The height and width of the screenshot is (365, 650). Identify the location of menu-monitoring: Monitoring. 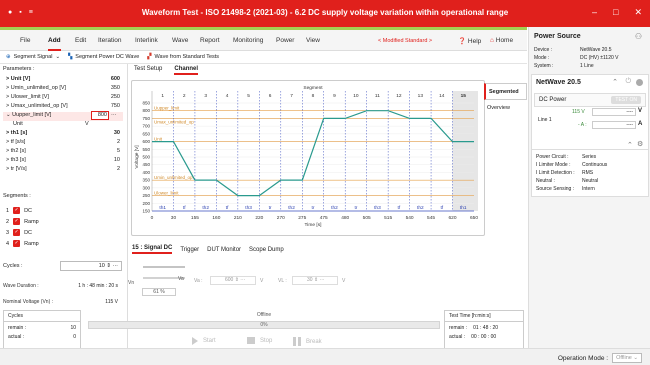
(248, 40).